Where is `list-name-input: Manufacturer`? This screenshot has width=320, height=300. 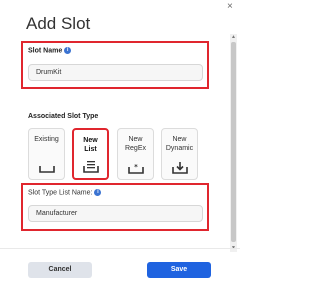 list-name-input: Manufacturer is located at coordinates (115, 213).